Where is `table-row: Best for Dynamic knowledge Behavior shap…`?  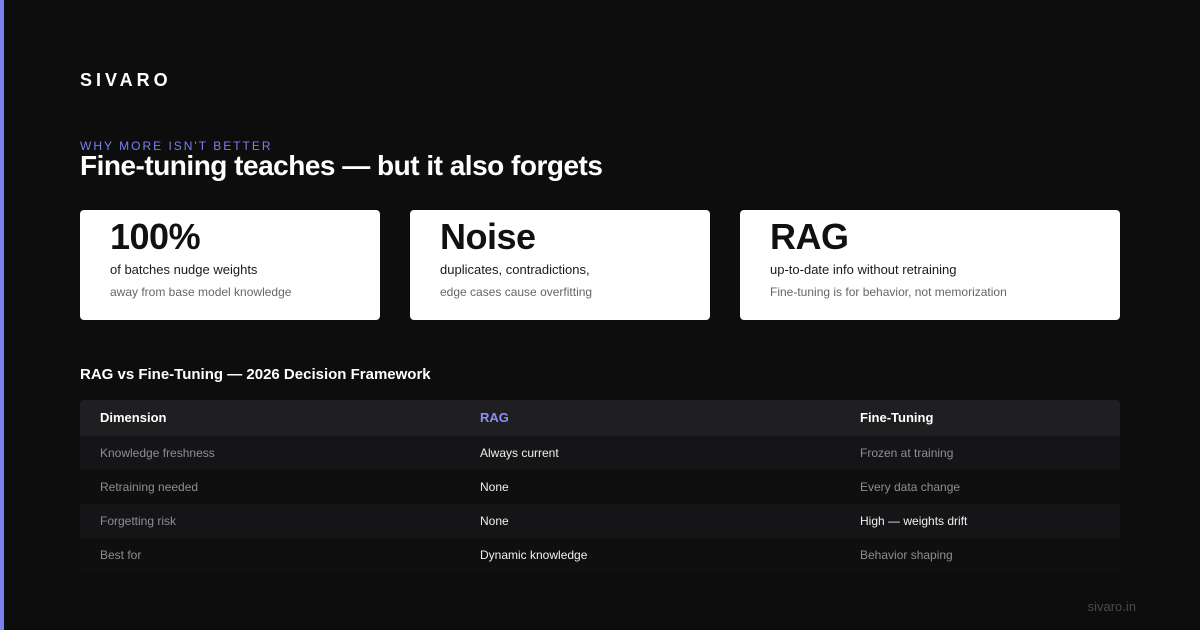 table-row: Best for Dynamic knowledge Behavior shap… is located at coordinates (600, 555).